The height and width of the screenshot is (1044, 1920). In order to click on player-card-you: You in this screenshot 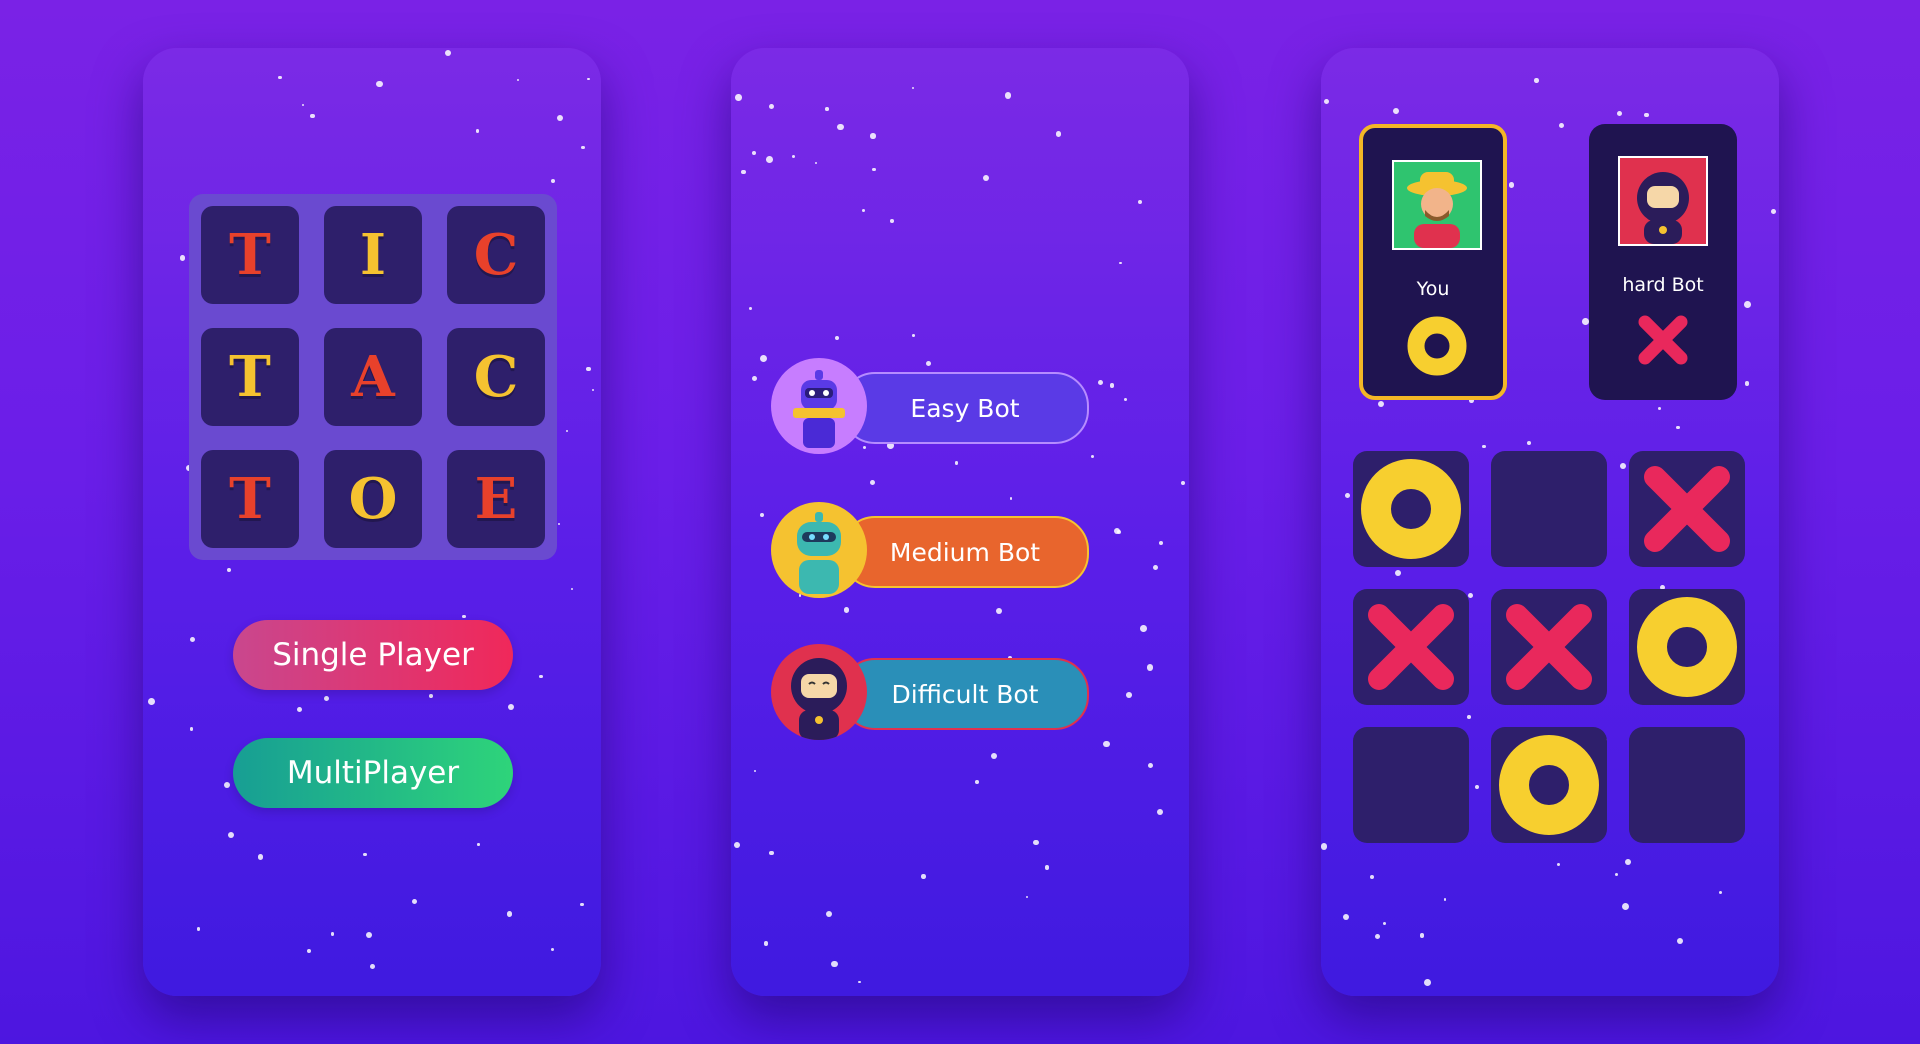, I will do `click(1433, 262)`.